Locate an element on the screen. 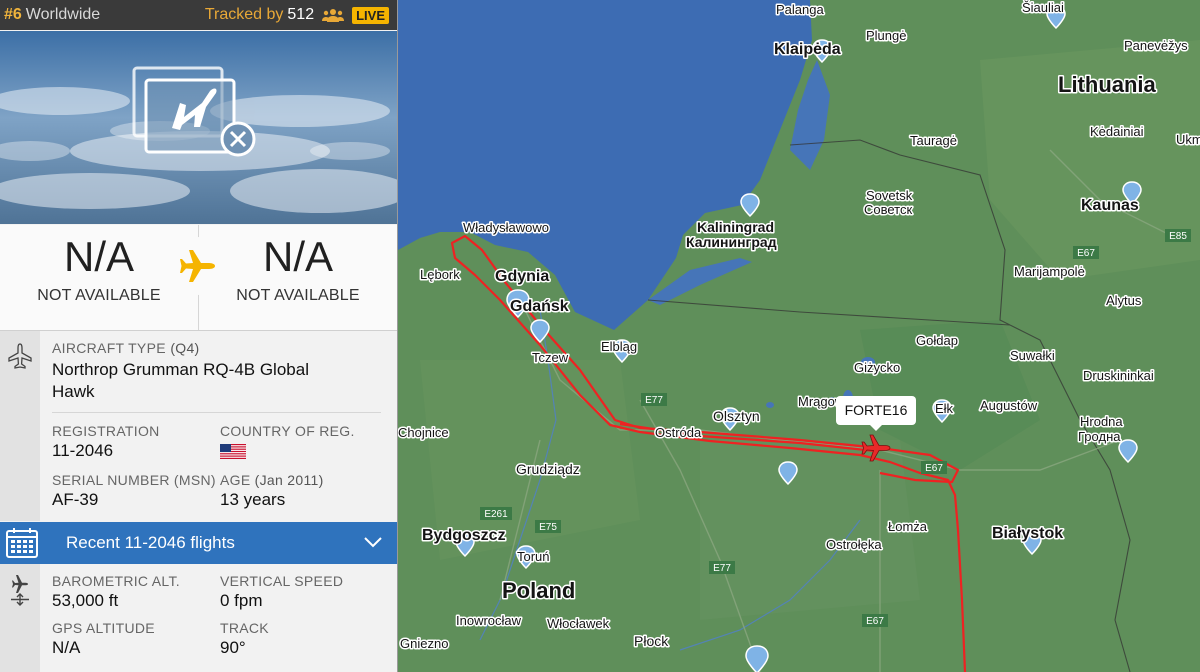 Image resolution: width=1200 pixels, height=672 pixels. map-label-grudziadz: Grudziądz is located at coordinates (548, 469).